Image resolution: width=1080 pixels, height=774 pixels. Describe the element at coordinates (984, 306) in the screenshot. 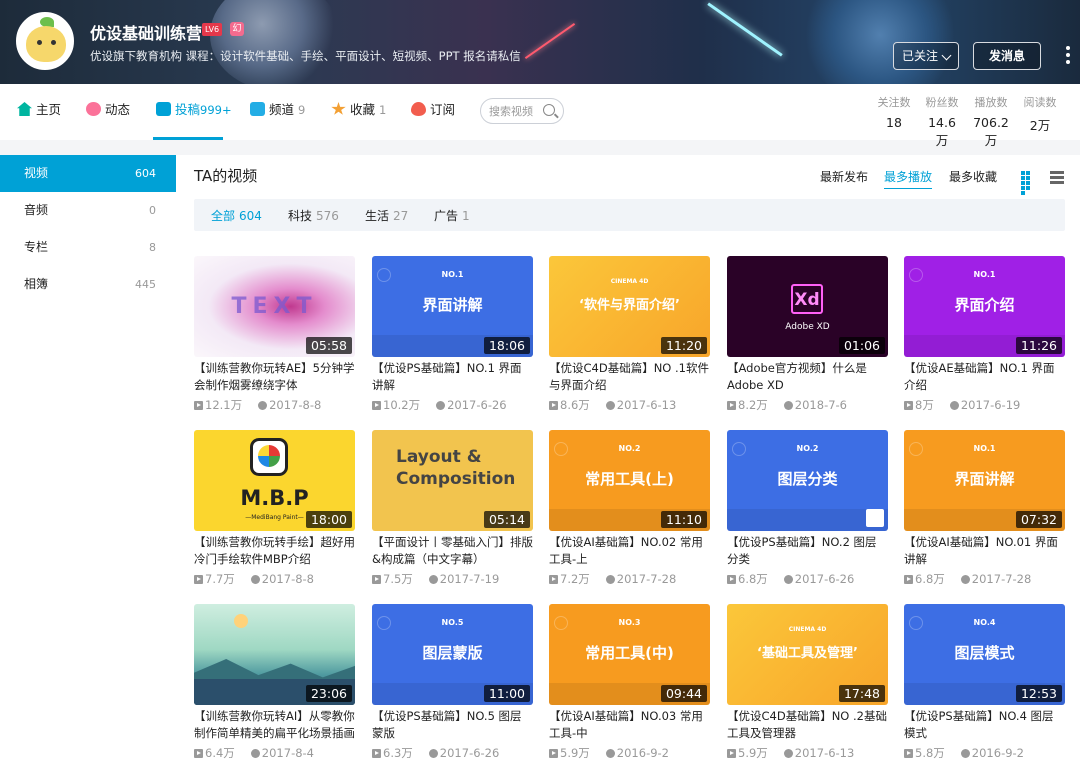

I see `video-thumbnail: NO.1 界面介绍 11:26` at that location.